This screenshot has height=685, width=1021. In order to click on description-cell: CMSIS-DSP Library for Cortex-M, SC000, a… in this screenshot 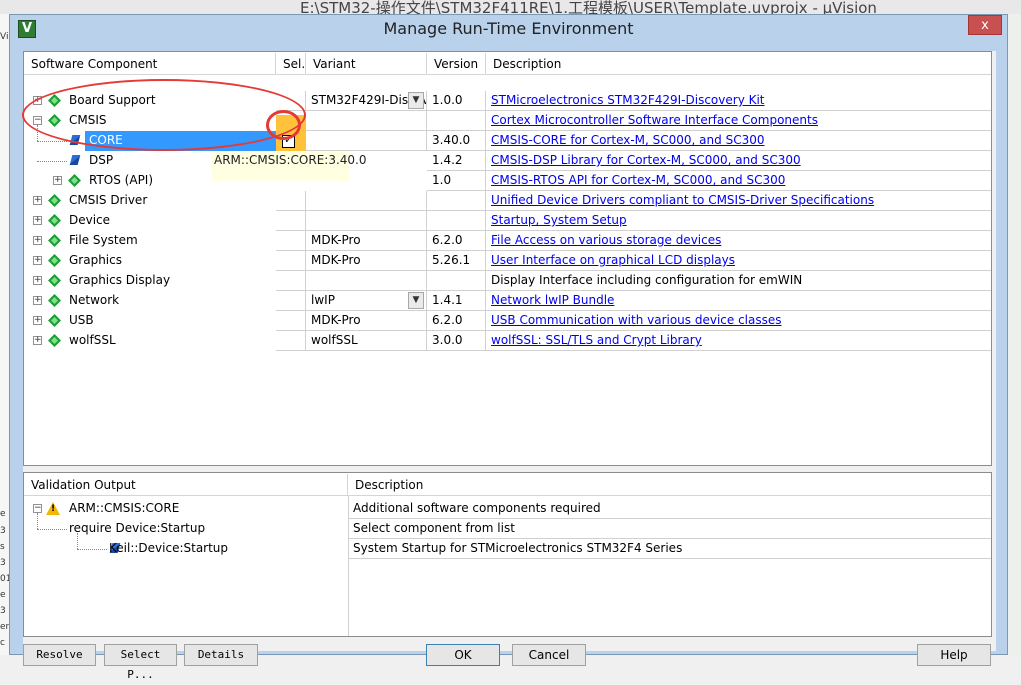, I will do `click(738, 161)`.